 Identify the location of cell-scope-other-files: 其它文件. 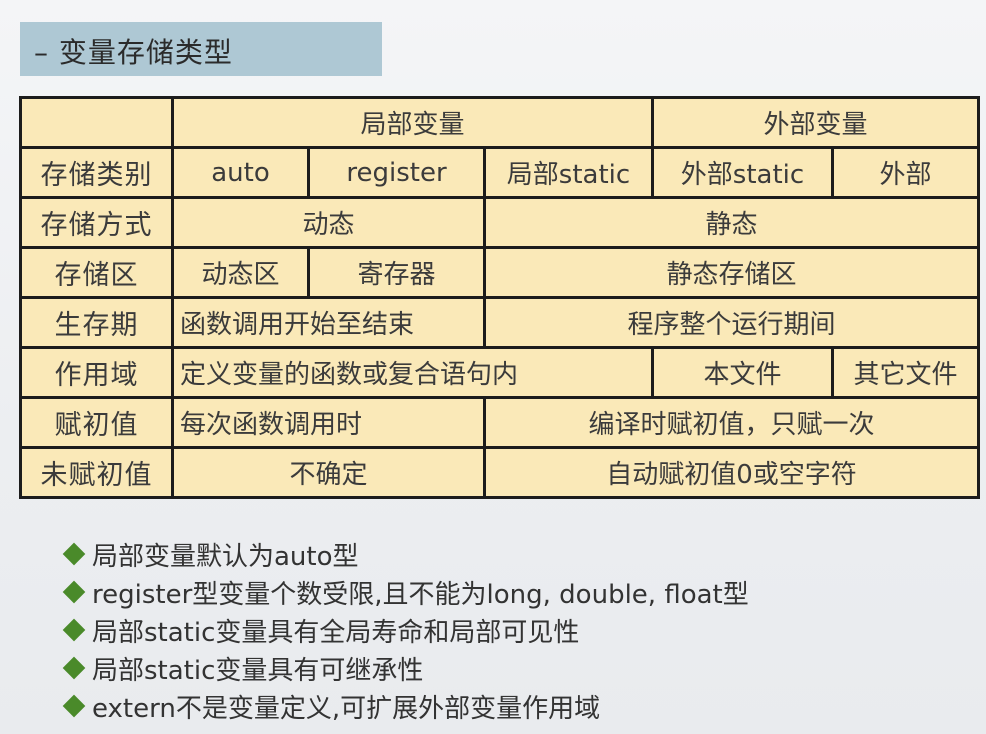
(905, 372).